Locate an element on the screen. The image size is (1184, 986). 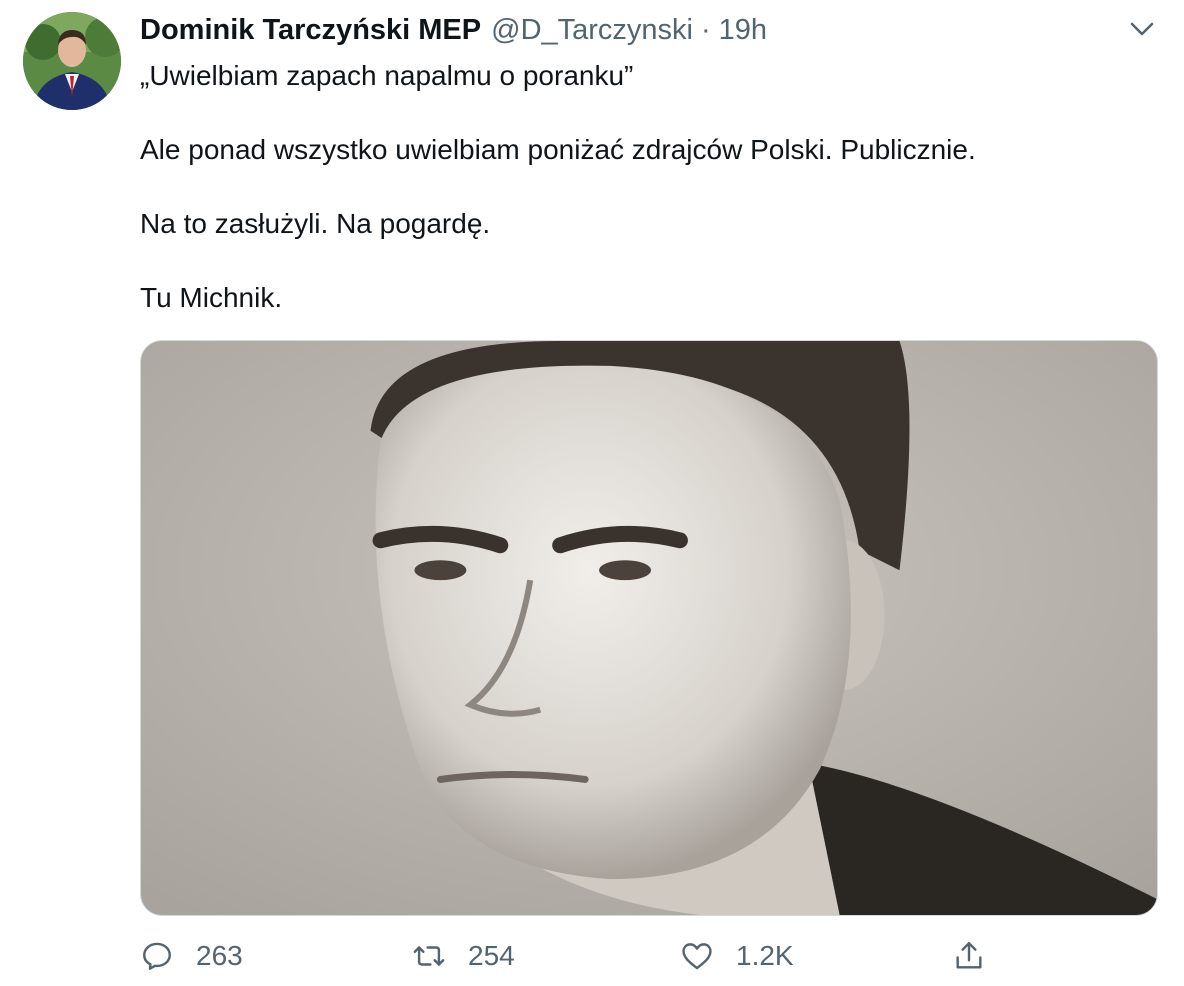
retweet-button: 254 is located at coordinates (463, 956).